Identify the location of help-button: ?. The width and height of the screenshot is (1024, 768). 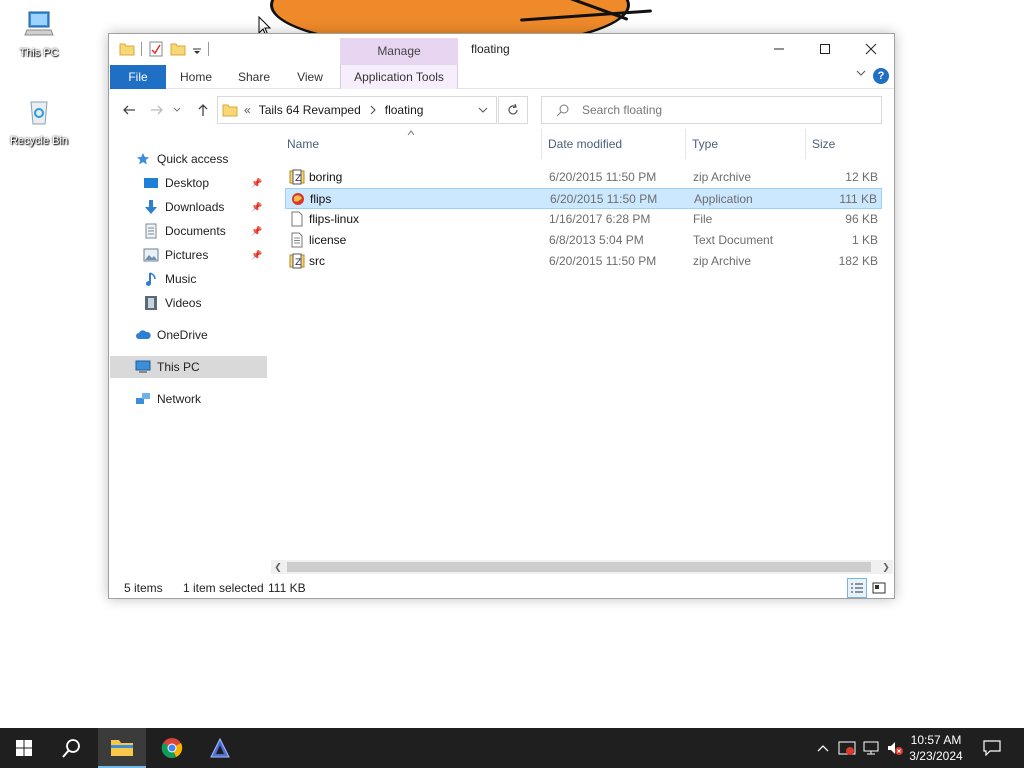
(881, 76).